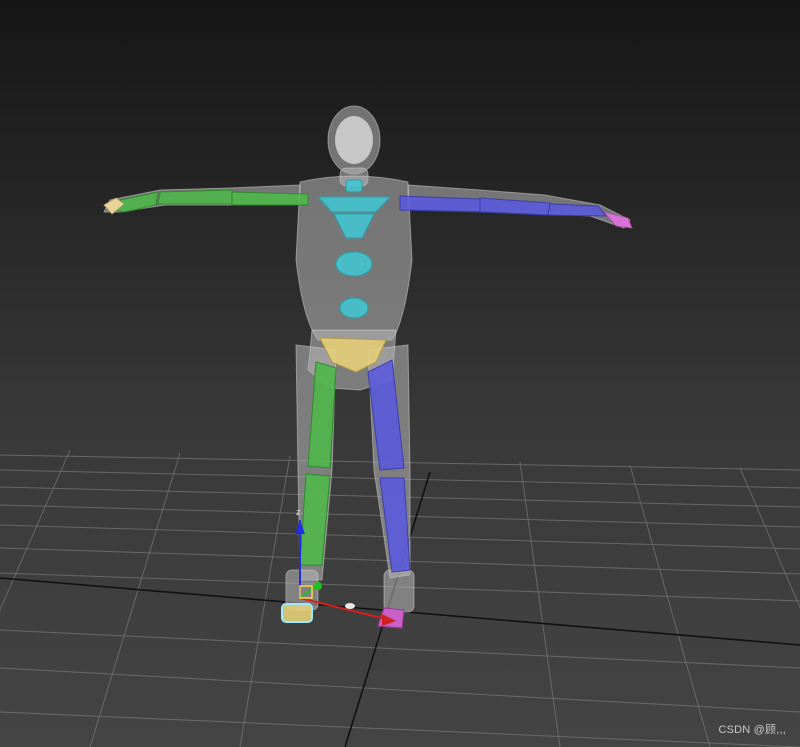  I want to click on watermark: CSDN @顾,,,, so click(752, 730).